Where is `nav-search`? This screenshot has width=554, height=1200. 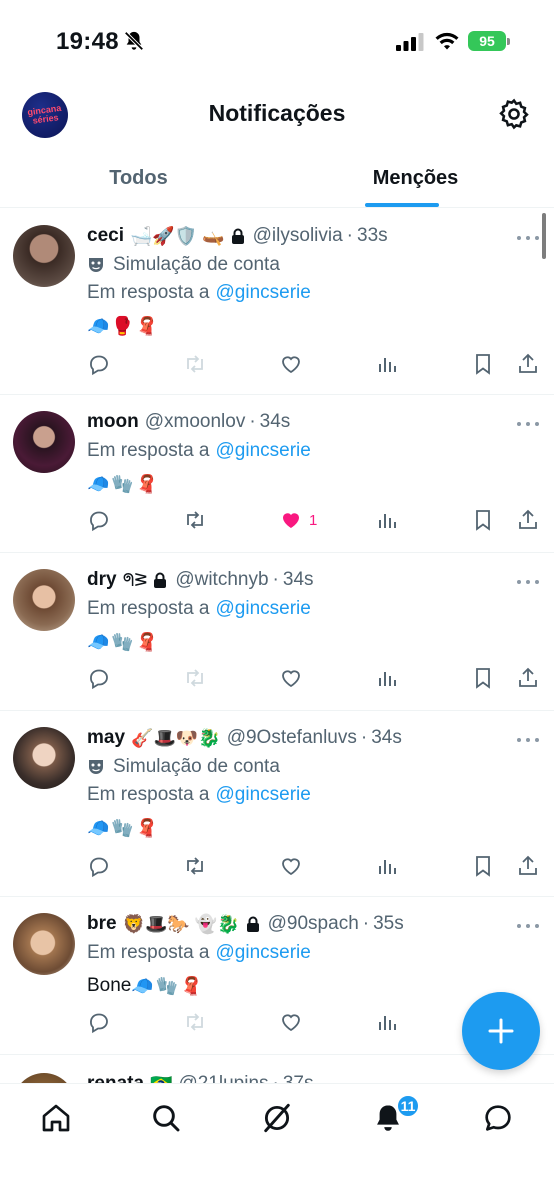 nav-search is located at coordinates (166, 1118).